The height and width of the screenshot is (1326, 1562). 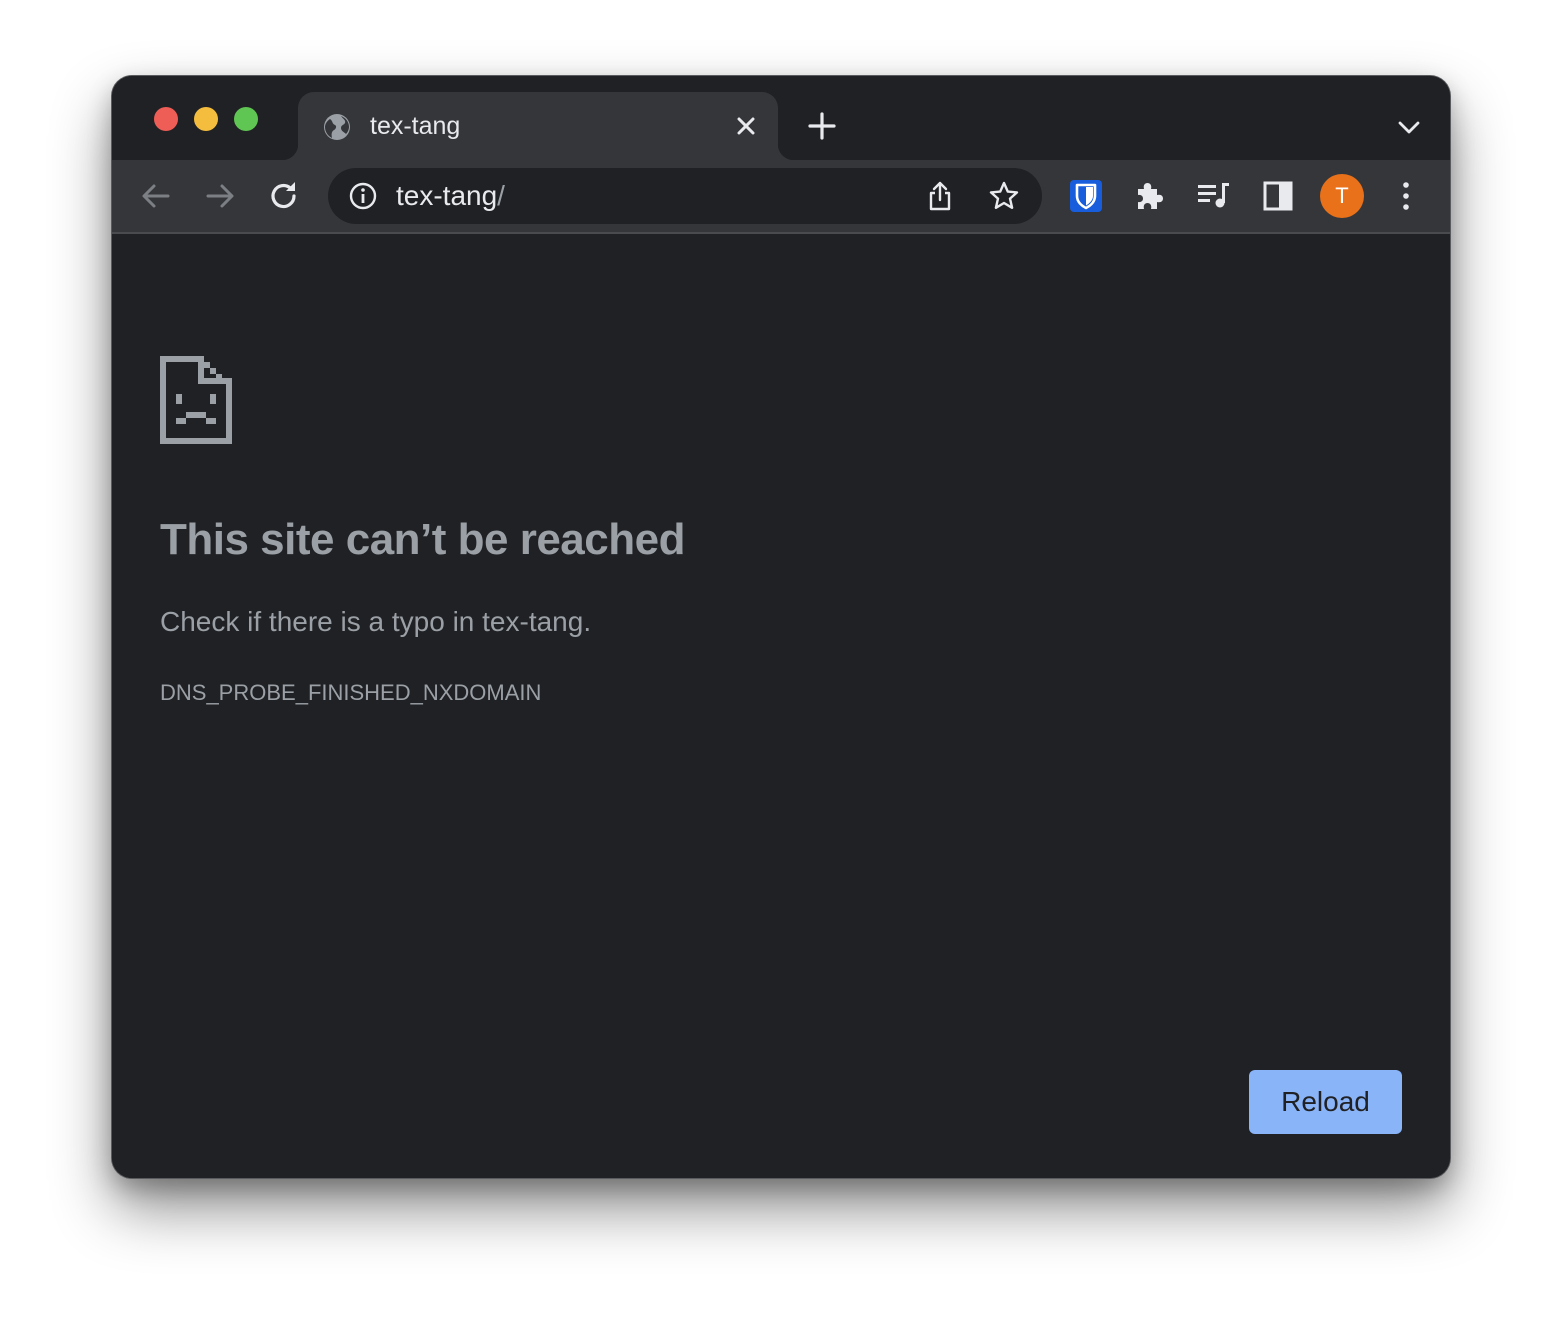 I want to click on avatar: T, so click(x=1342, y=196).